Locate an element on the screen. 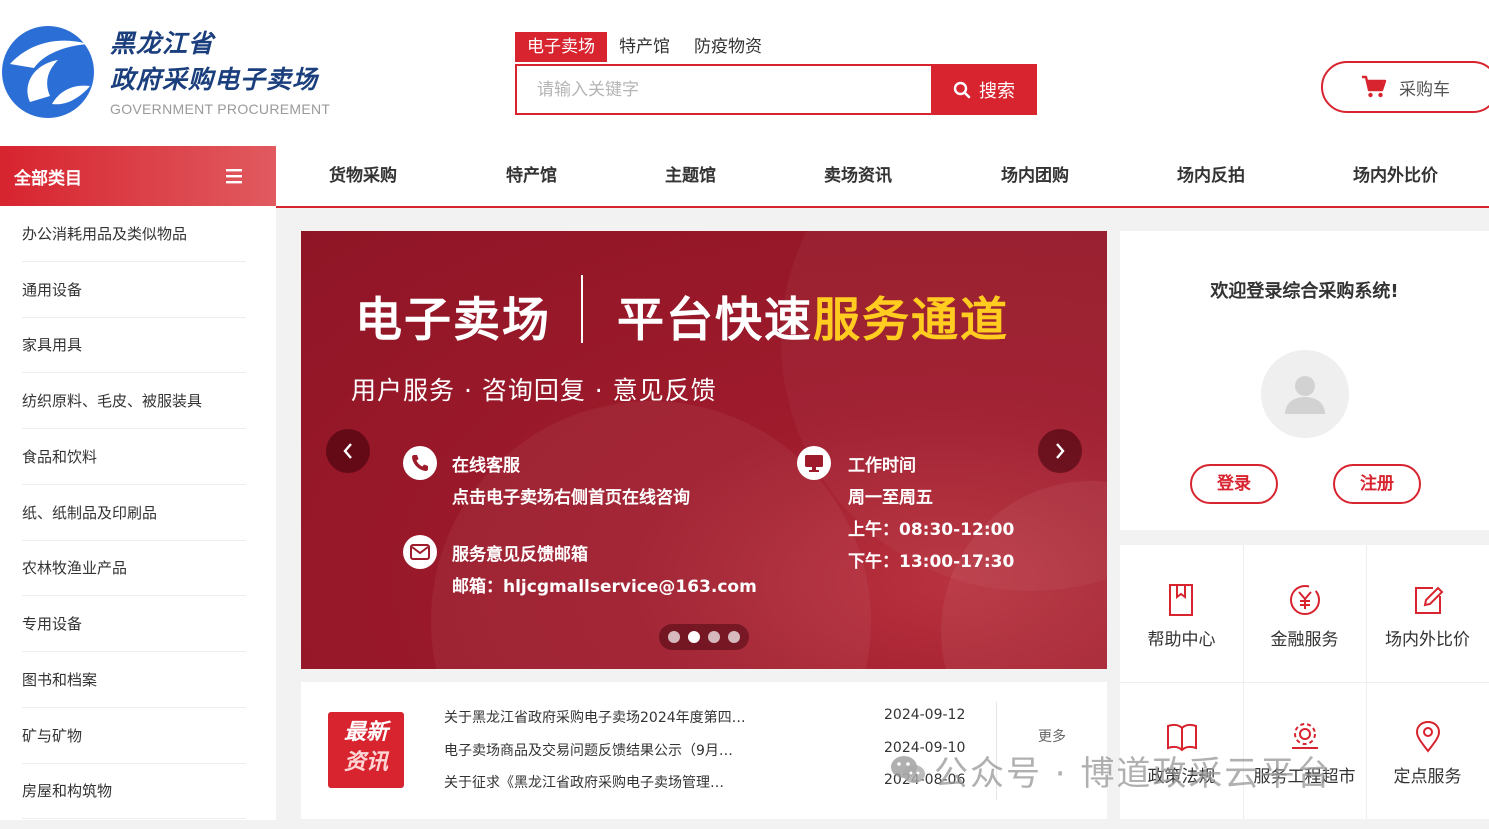 The height and width of the screenshot is (829, 1489). avatar is located at coordinates (1305, 394).